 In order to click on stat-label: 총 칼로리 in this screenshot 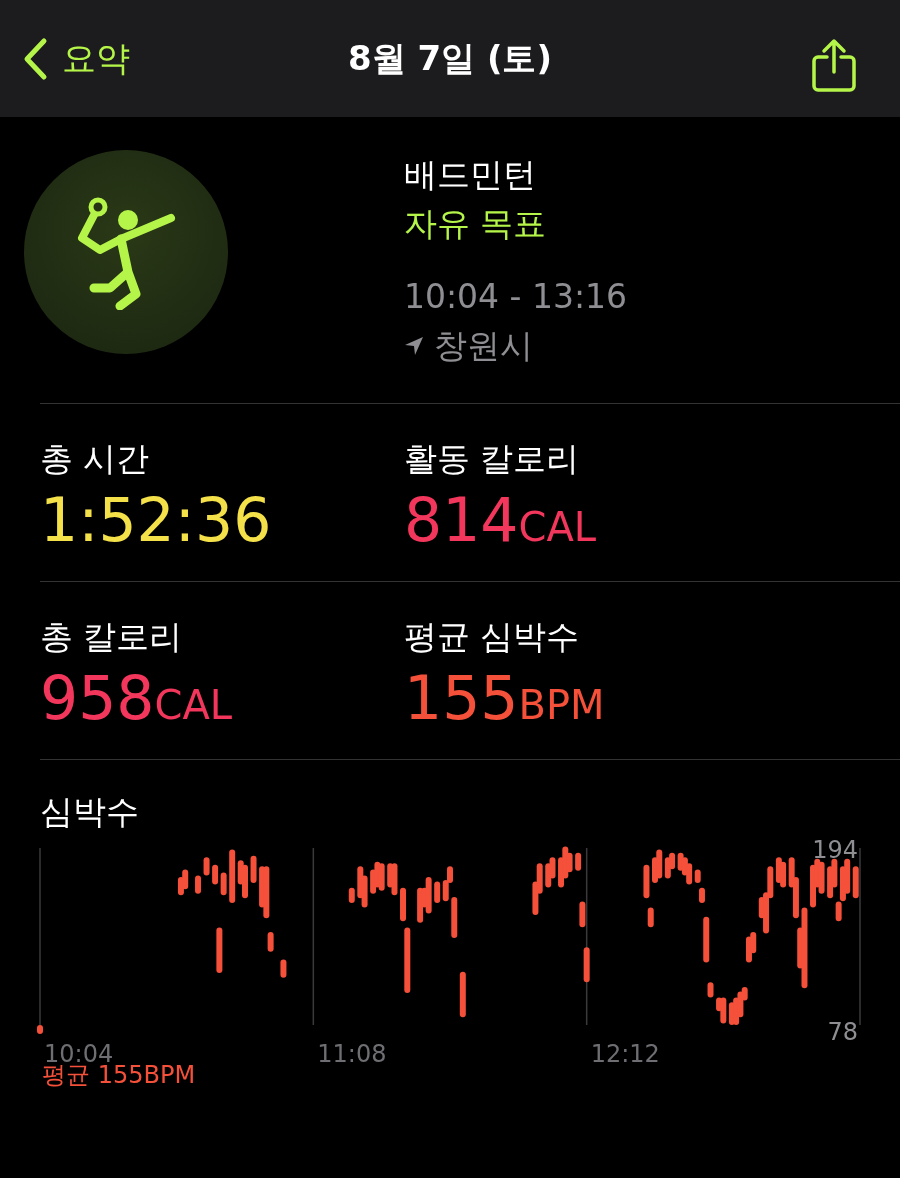, I will do `click(112, 637)`.